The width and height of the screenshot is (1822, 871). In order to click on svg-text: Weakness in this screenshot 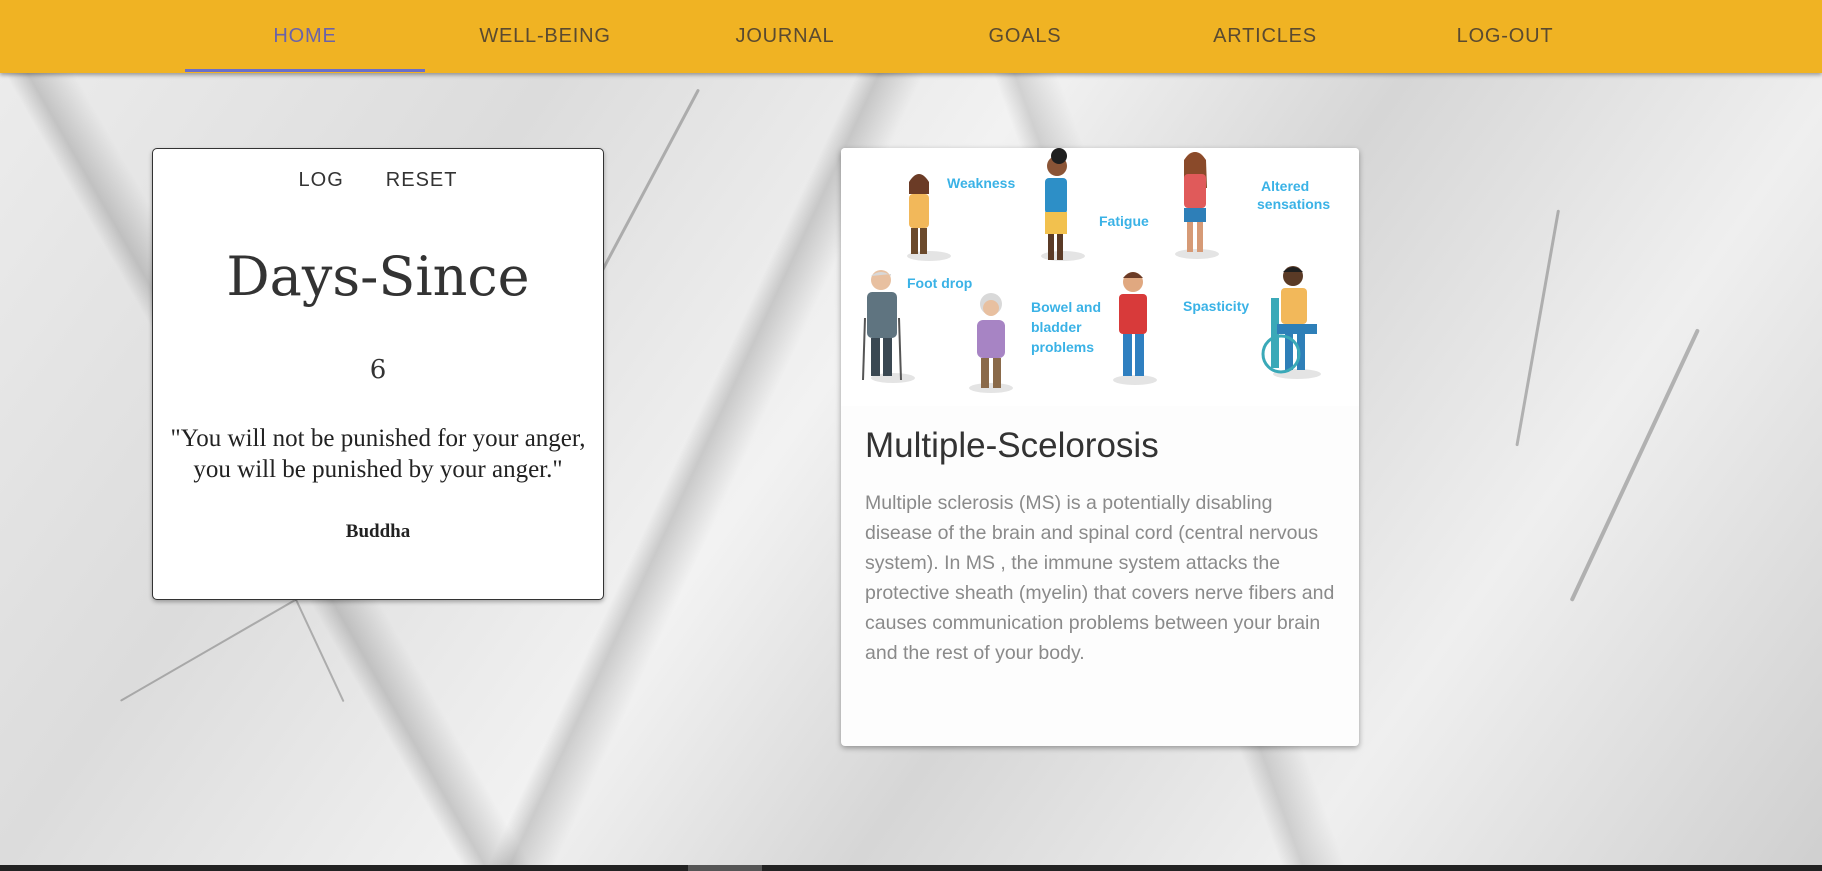, I will do `click(981, 183)`.